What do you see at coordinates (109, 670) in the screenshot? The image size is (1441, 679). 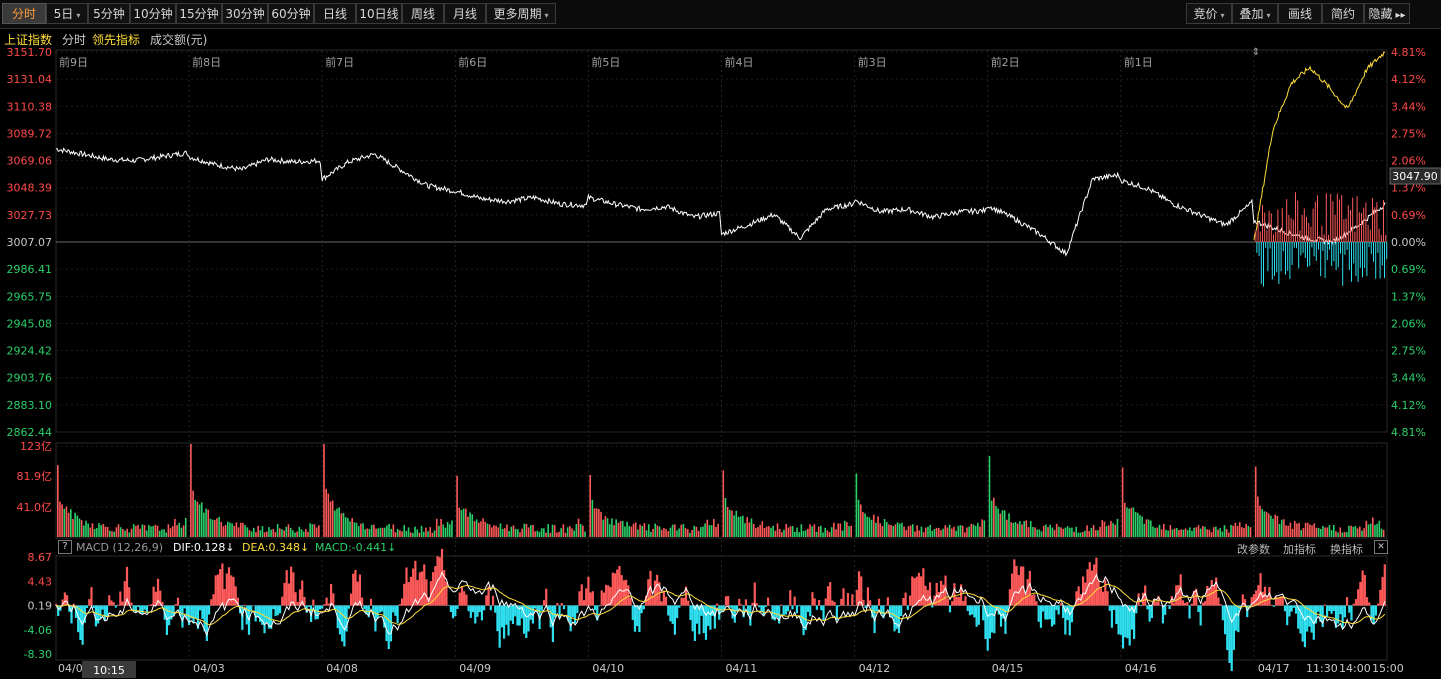 I see `cursor-time: 10:15` at bounding box center [109, 670].